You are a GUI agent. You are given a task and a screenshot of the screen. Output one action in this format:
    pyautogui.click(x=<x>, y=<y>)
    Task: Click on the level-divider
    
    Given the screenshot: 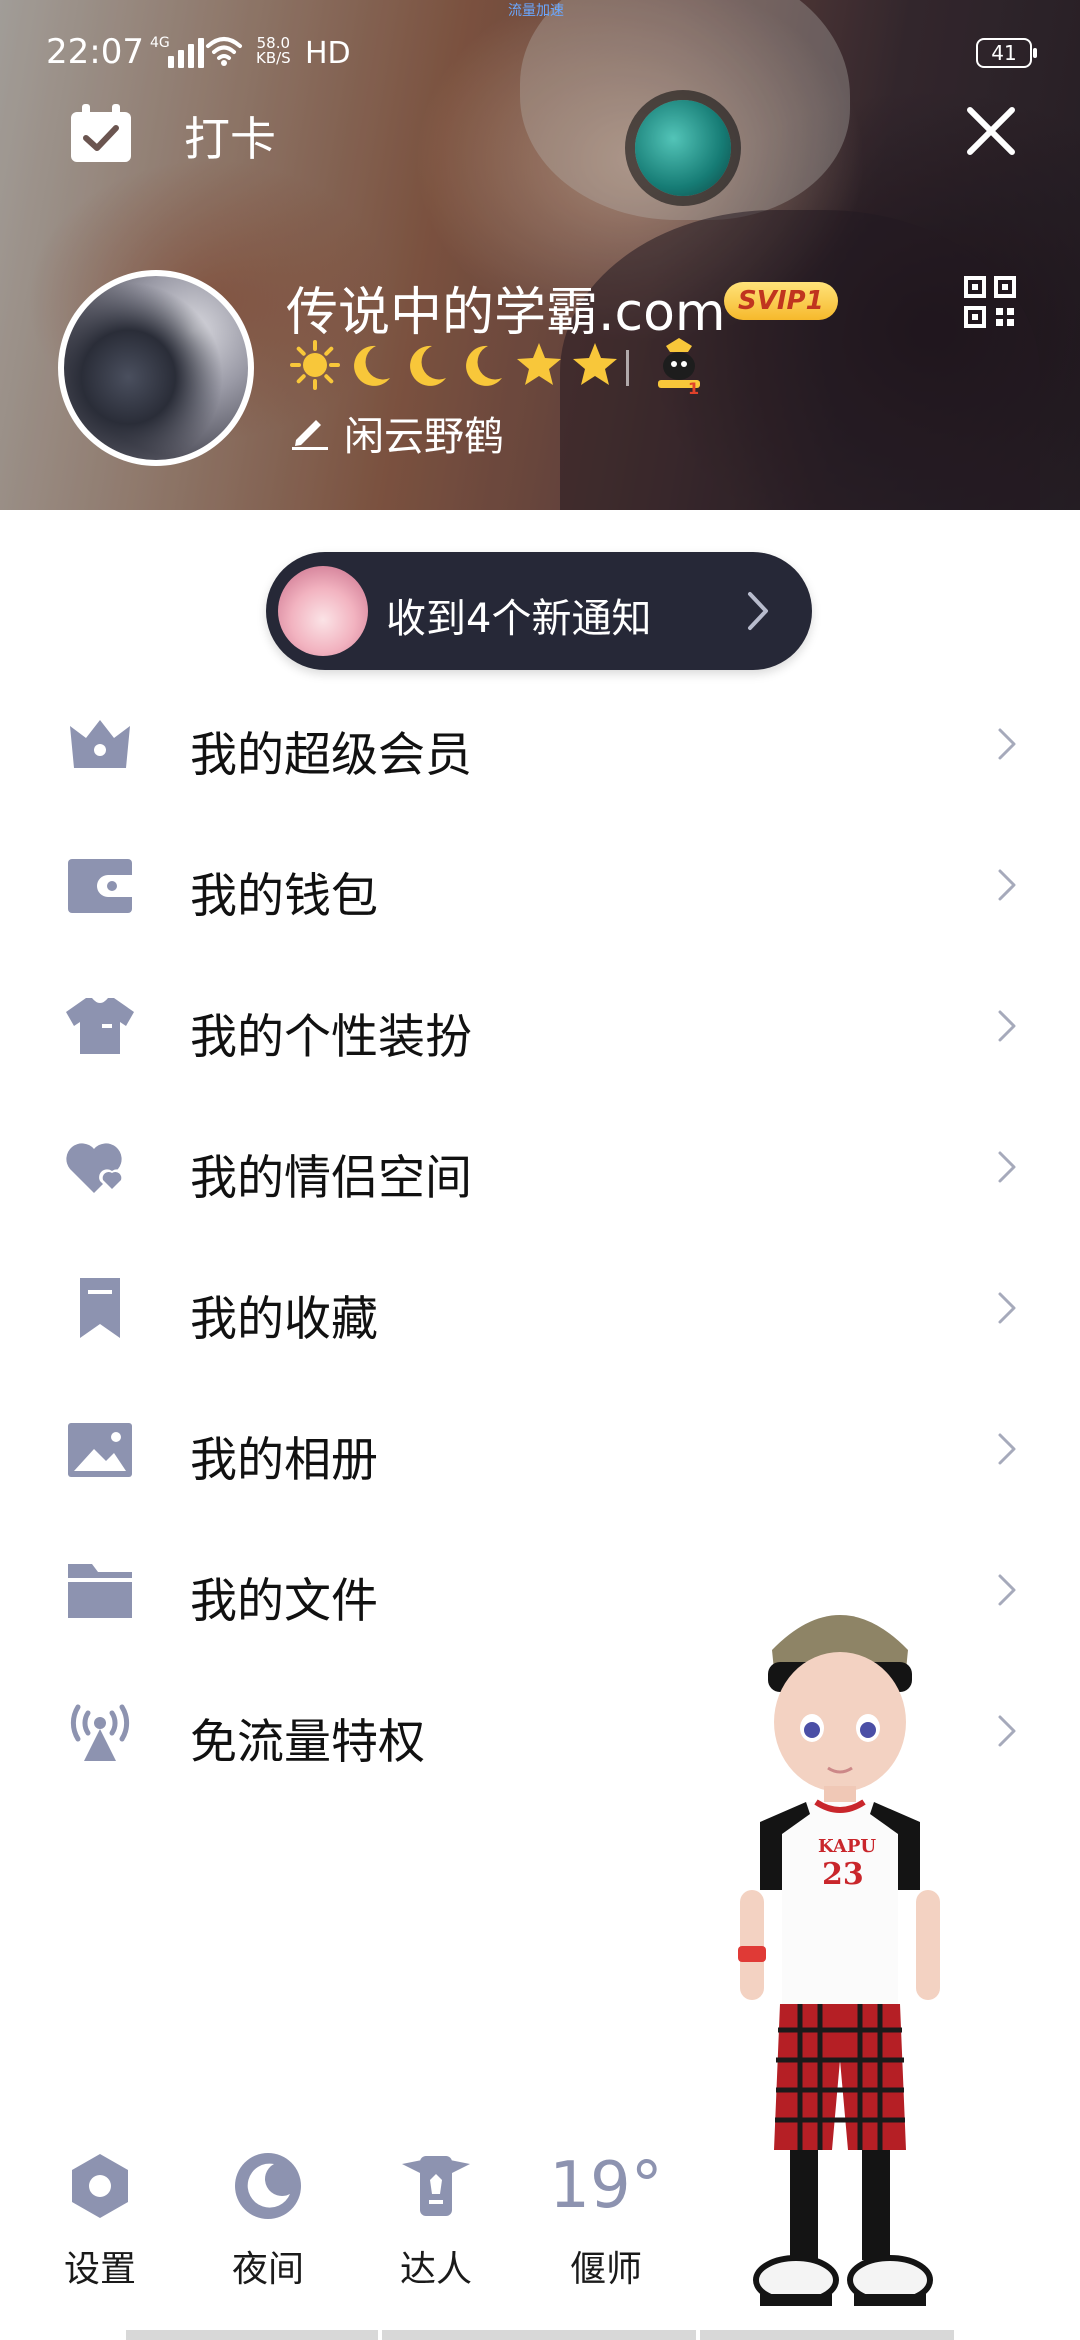 What is the action you would take?
    pyautogui.click(x=627, y=368)
    